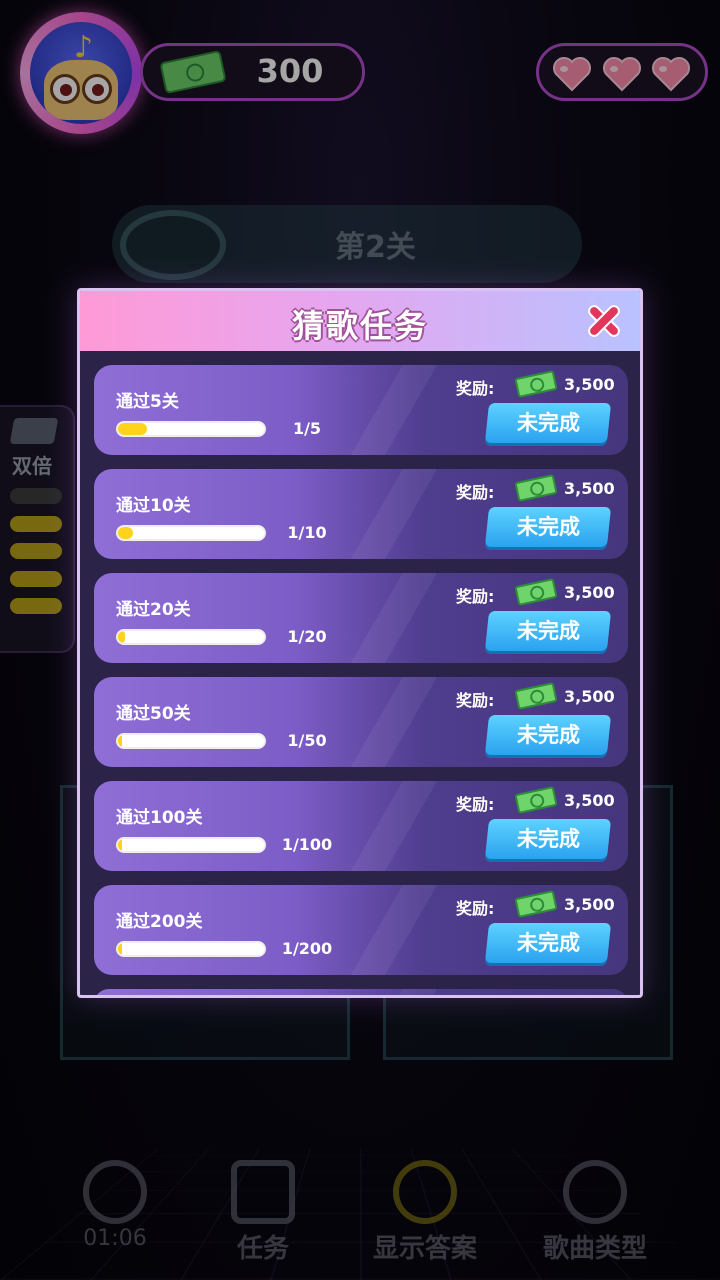  Describe the element at coordinates (147, 402) in the screenshot. I see `task-name: 通过5关` at that location.